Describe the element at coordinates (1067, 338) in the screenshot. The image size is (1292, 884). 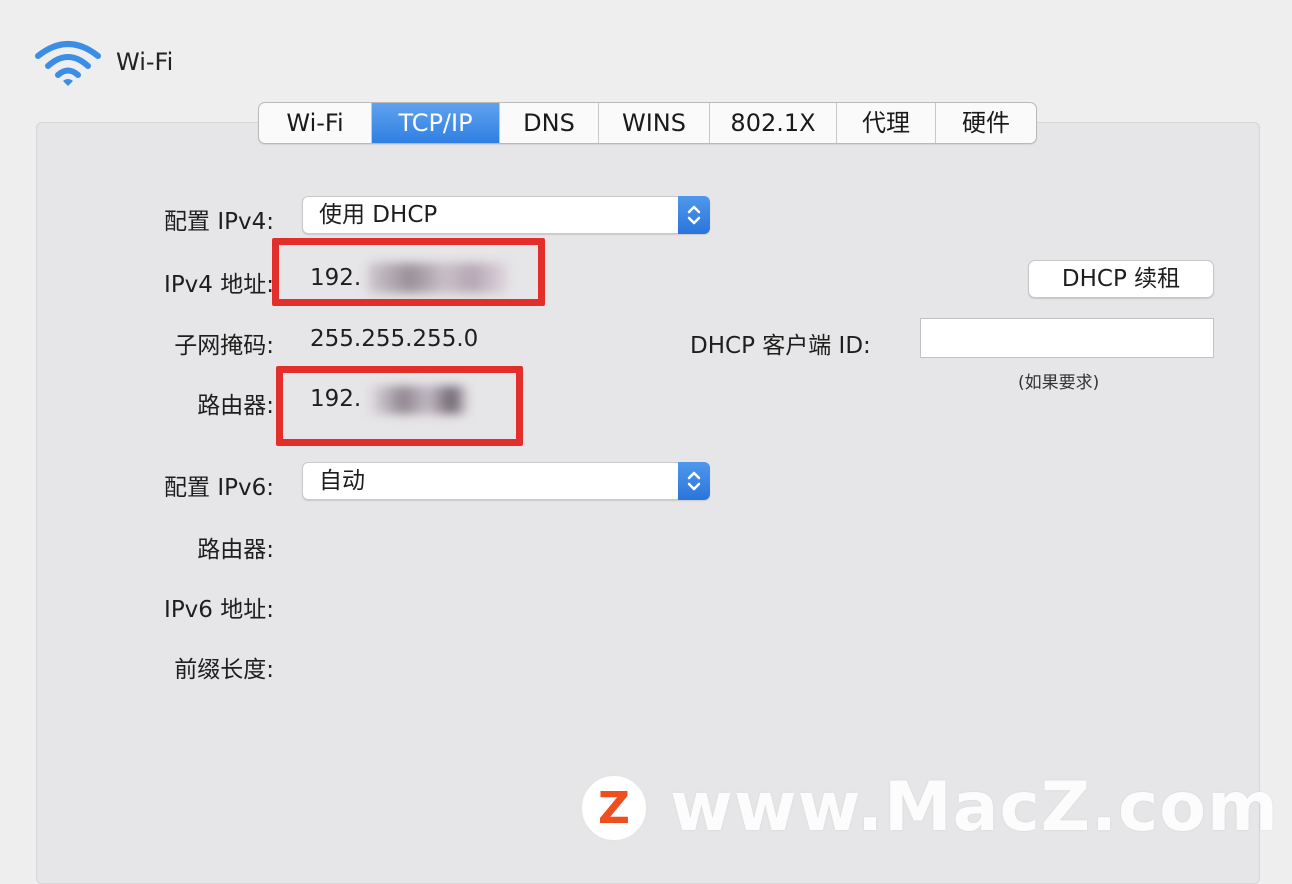
I see `dhcp-client-id-field` at that location.